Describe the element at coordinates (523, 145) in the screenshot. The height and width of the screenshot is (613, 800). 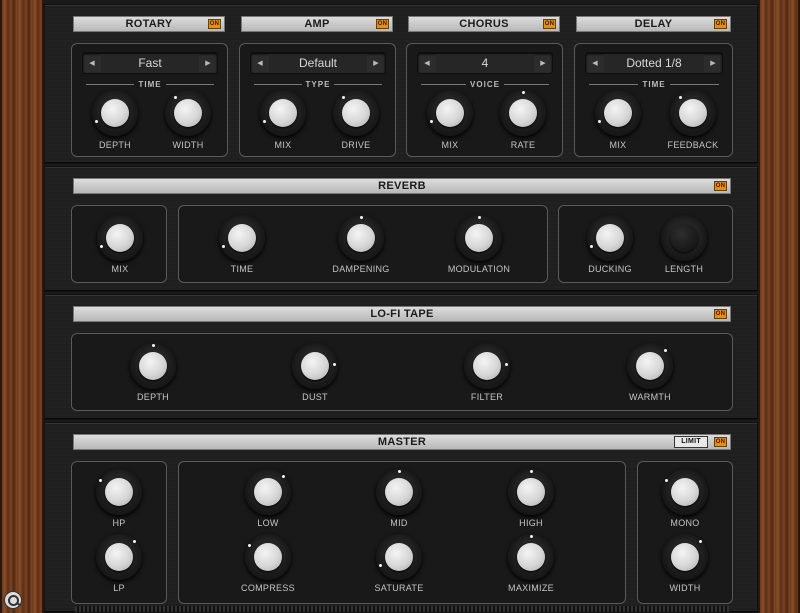
I see `chorus-rate-label: RATE` at that location.